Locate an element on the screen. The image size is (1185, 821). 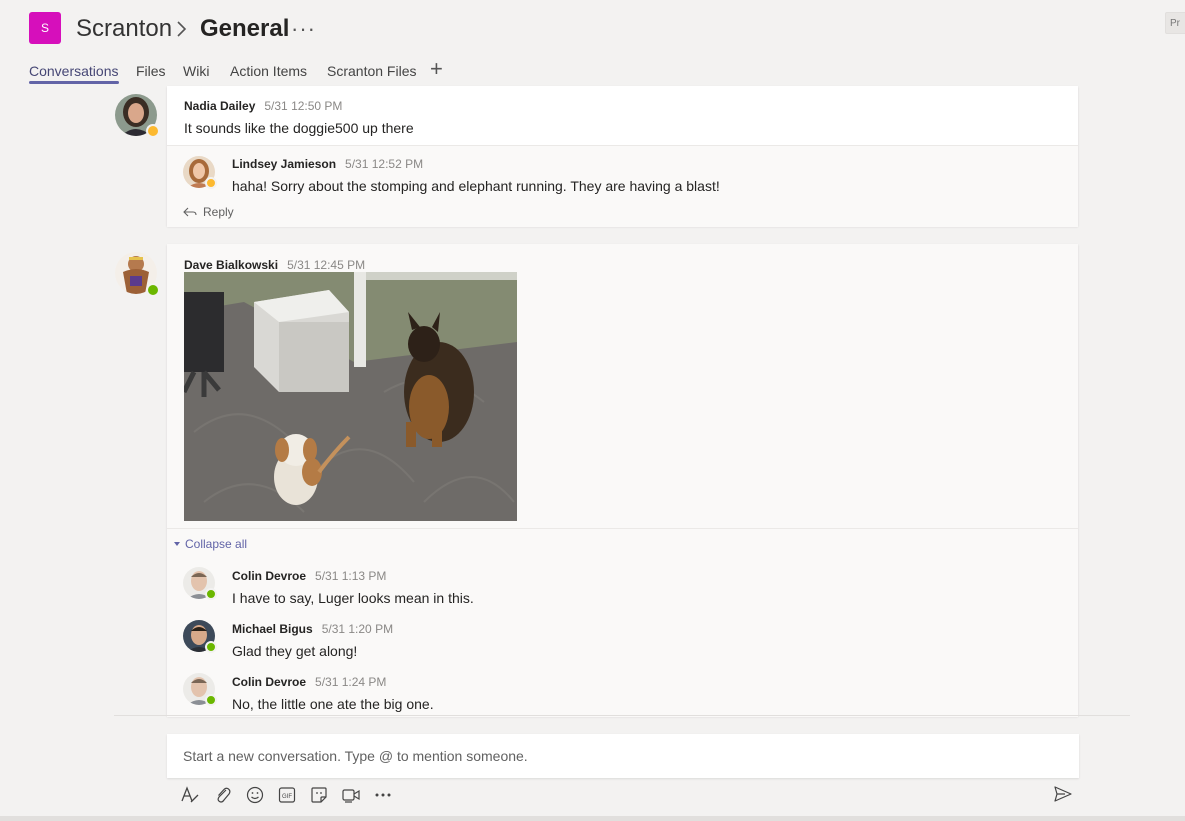
message-timestamp: 5/31 1:24 PM is located at coordinates (351, 682).